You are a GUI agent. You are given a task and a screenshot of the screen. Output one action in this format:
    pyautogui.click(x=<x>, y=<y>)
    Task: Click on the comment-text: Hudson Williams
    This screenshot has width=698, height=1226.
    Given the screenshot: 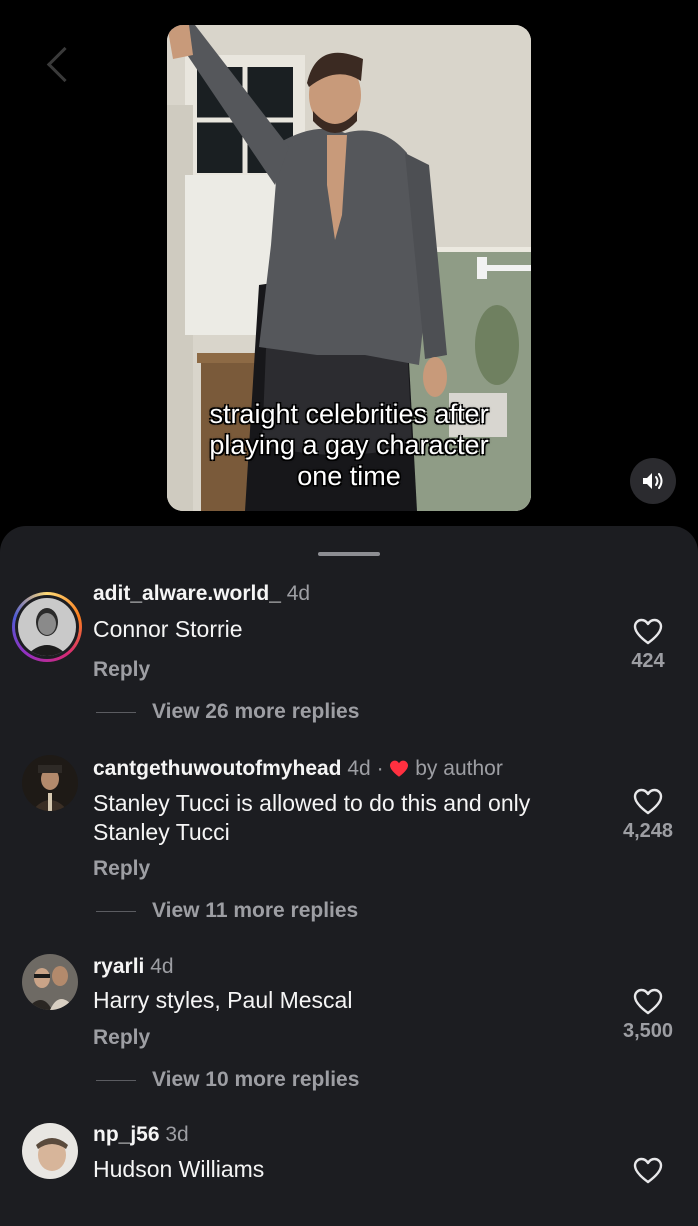 What is the action you would take?
    pyautogui.click(x=179, y=1169)
    